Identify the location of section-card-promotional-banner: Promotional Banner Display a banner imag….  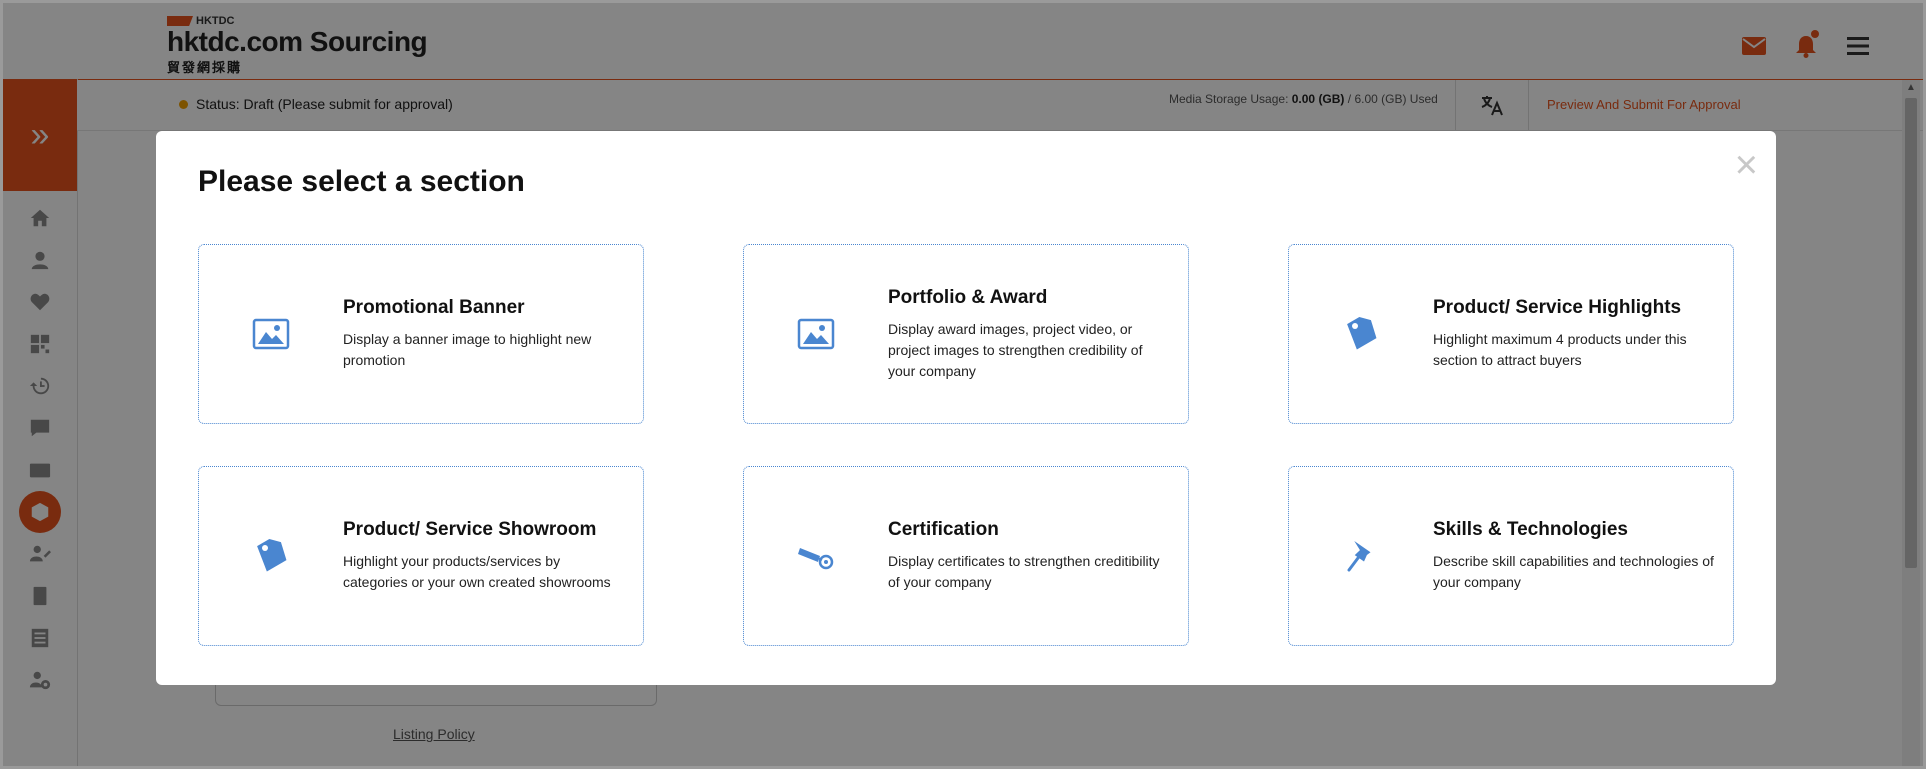
(421, 334).